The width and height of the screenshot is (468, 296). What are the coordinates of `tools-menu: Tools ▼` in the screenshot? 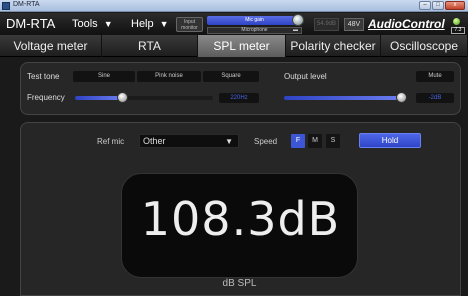 It's located at (92, 24).